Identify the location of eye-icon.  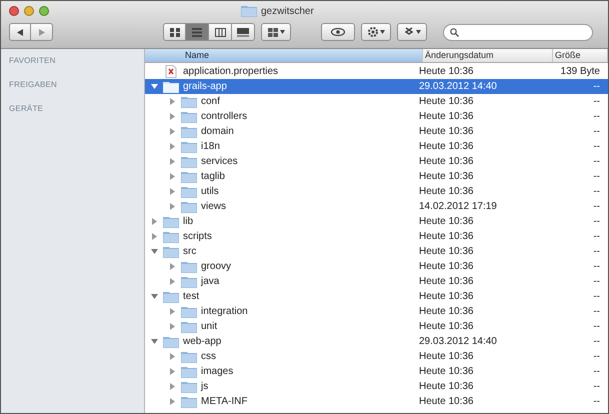
(338, 32).